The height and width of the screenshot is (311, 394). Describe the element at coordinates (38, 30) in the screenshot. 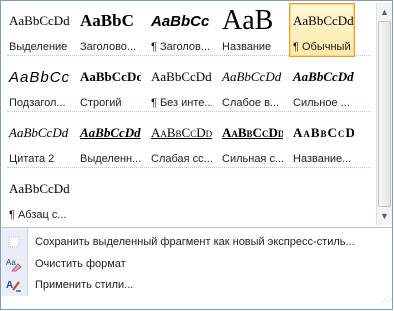

I see `style-tile: AaBbCcDd Выделение` at that location.